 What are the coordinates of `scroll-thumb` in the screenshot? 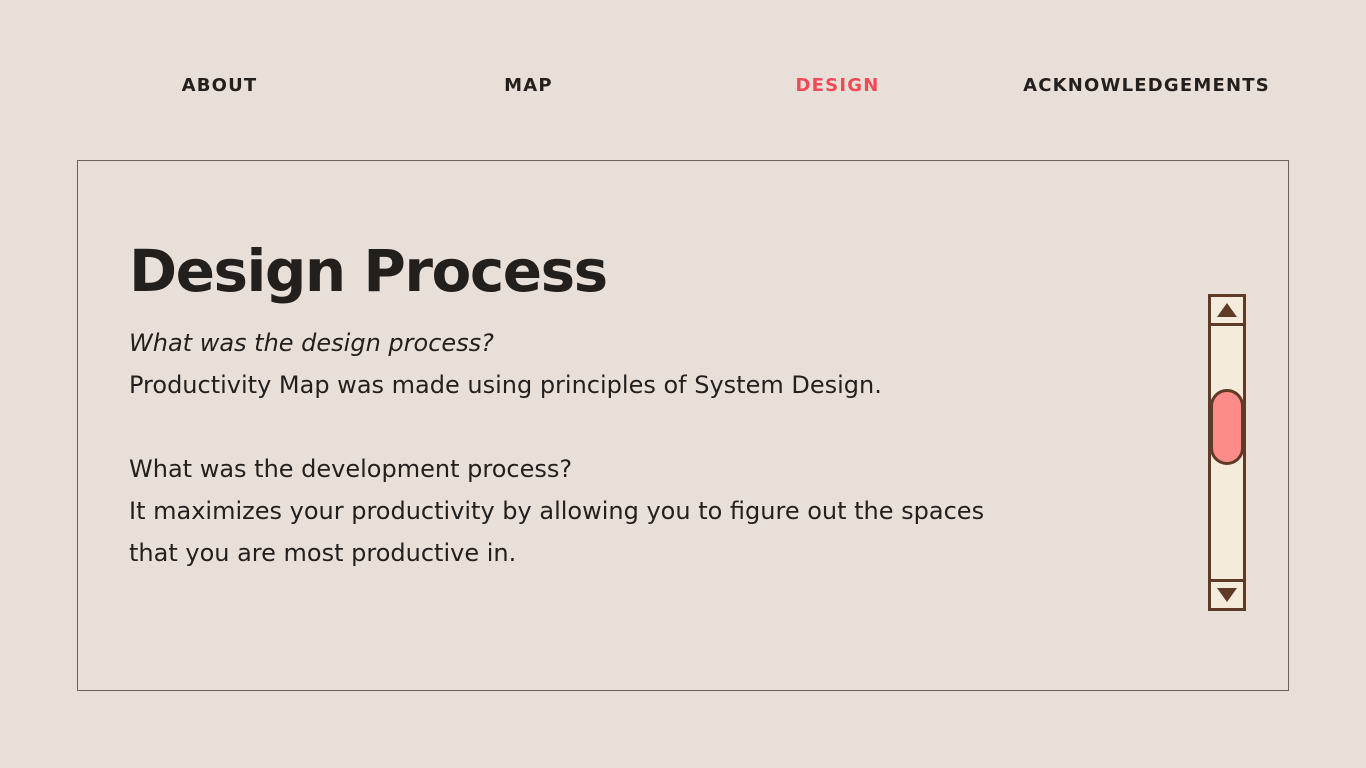 It's located at (1227, 427).